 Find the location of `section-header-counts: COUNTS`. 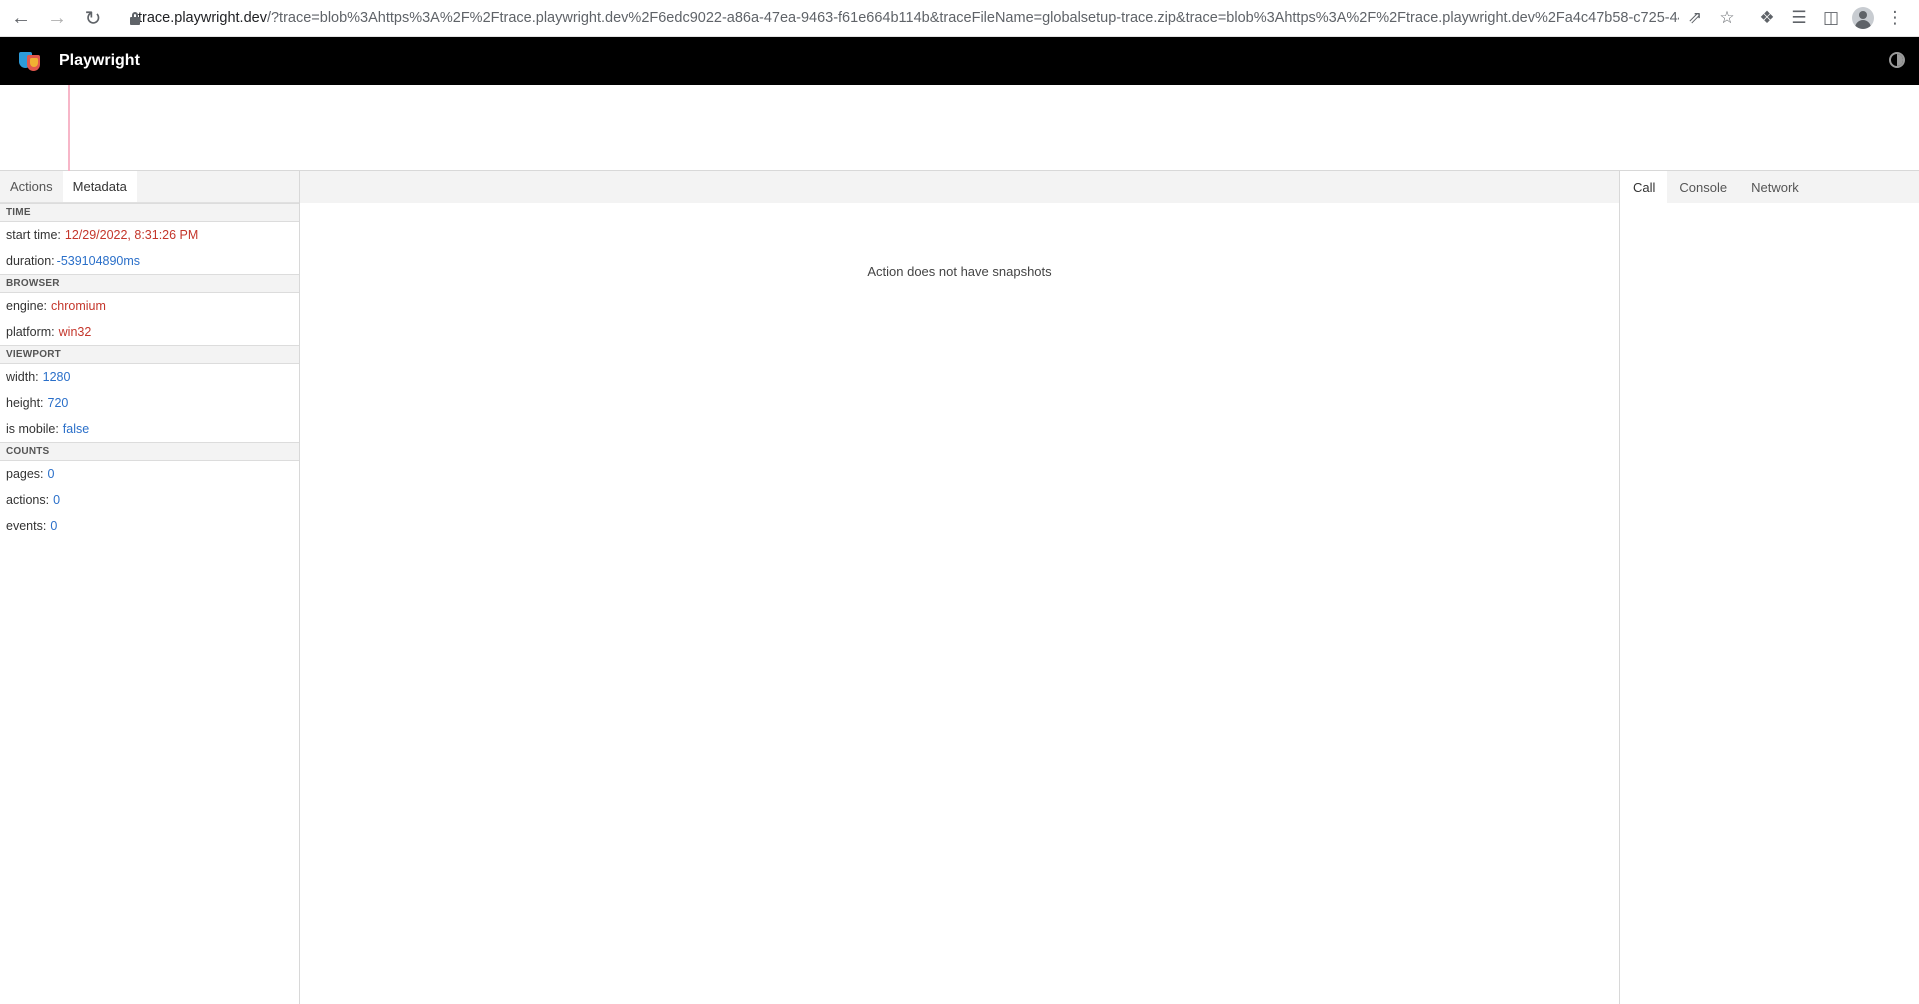

section-header-counts: COUNTS is located at coordinates (149, 451).